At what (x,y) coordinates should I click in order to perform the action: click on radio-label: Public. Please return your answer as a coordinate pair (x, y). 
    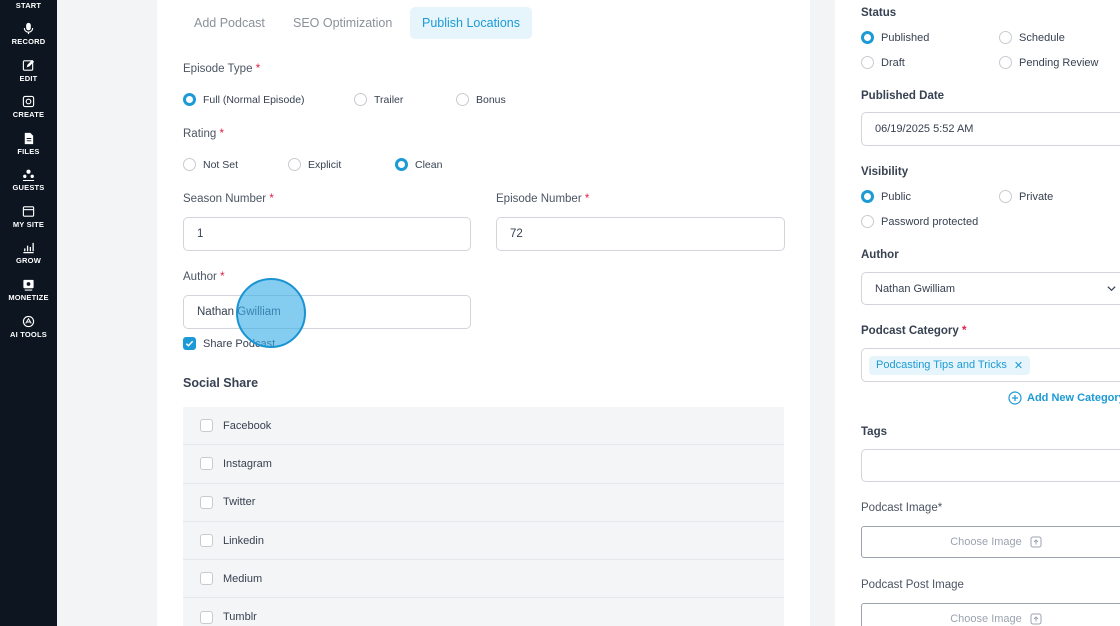
    Looking at the image, I should click on (896, 196).